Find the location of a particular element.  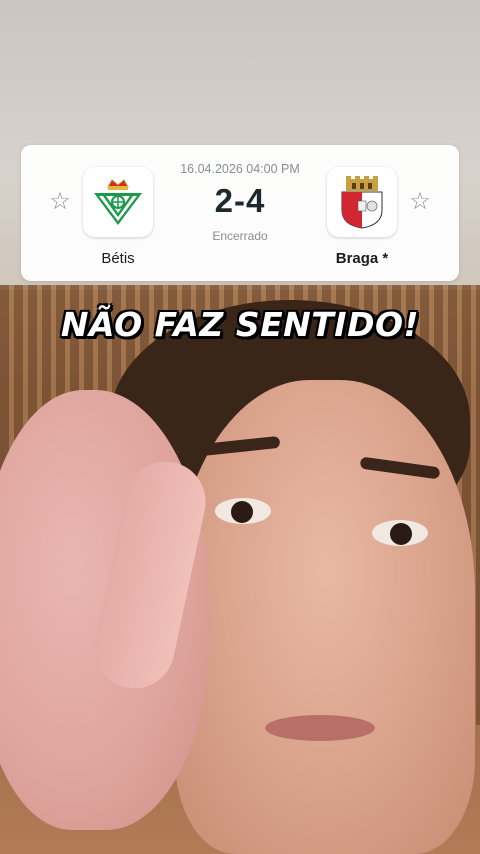

person-left-eye is located at coordinates (243, 511).